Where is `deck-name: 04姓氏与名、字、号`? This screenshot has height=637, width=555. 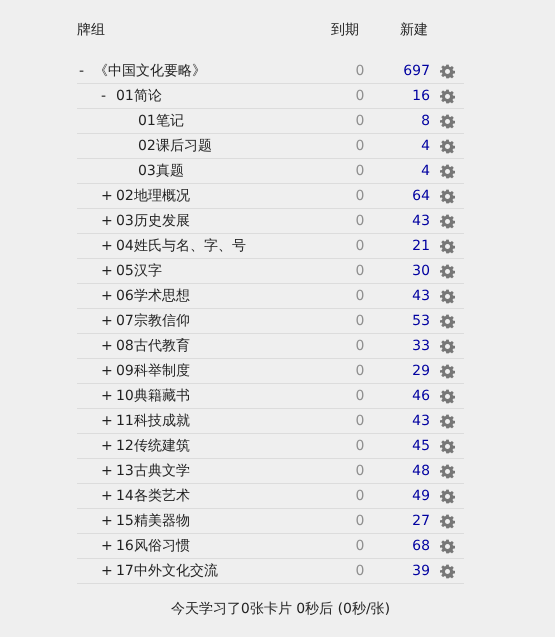 deck-name: 04姓氏与名、字、号 is located at coordinates (181, 246).